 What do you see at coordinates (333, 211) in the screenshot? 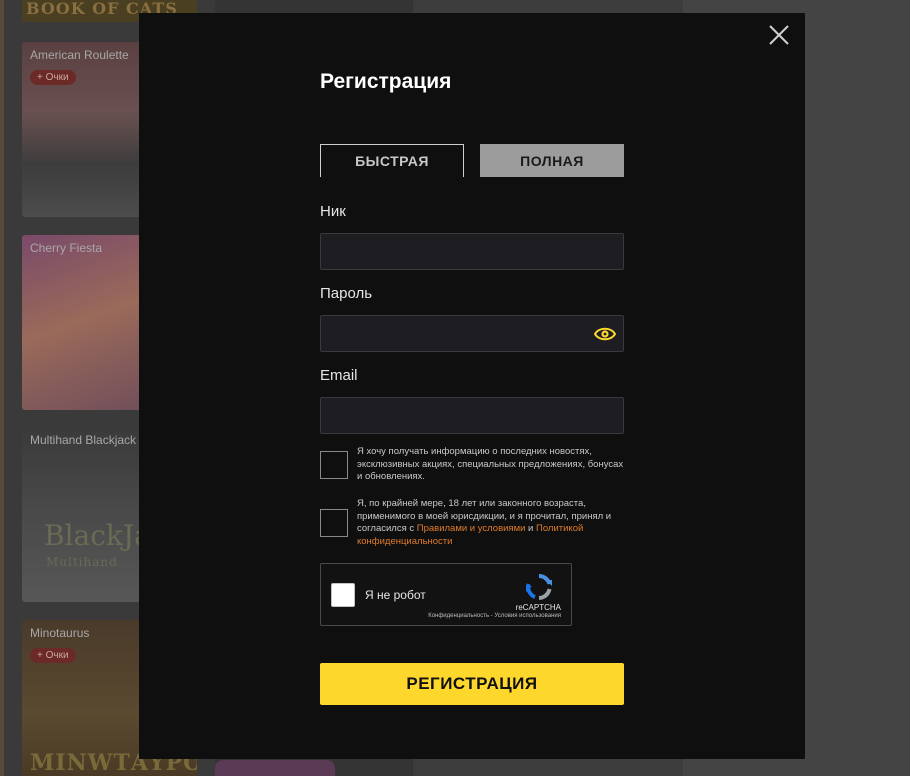
I see `nick-label: Ник` at bounding box center [333, 211].